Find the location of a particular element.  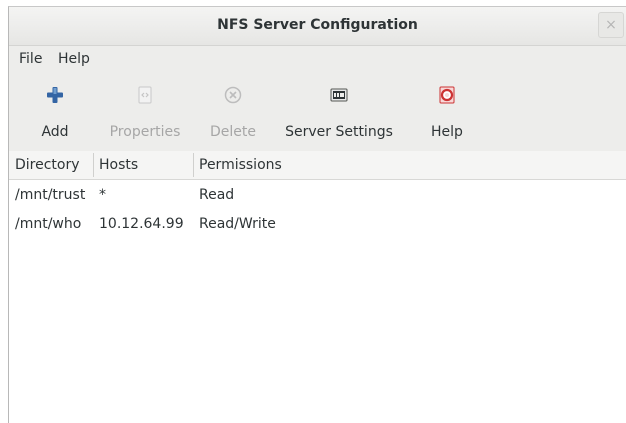

delete-label: Delete is located at coordinates (233, 132).